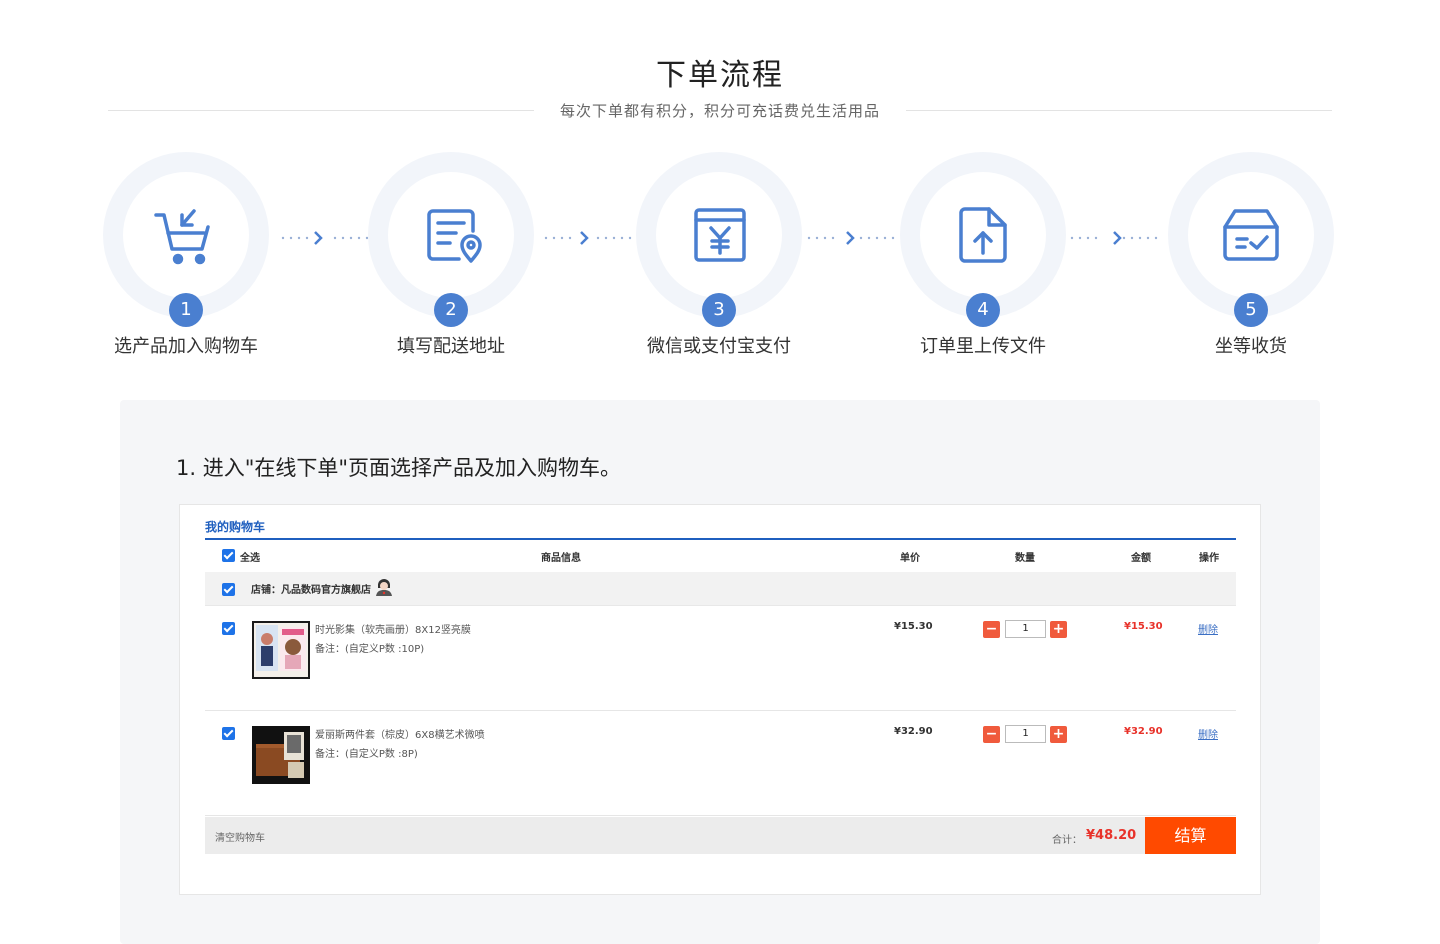 The height and width of the screenshot is (944, 1440). What do you see at coordinates (1251, 310) in the screenshot?
I see `step-number: 5` at bounding box center [1251, 310].